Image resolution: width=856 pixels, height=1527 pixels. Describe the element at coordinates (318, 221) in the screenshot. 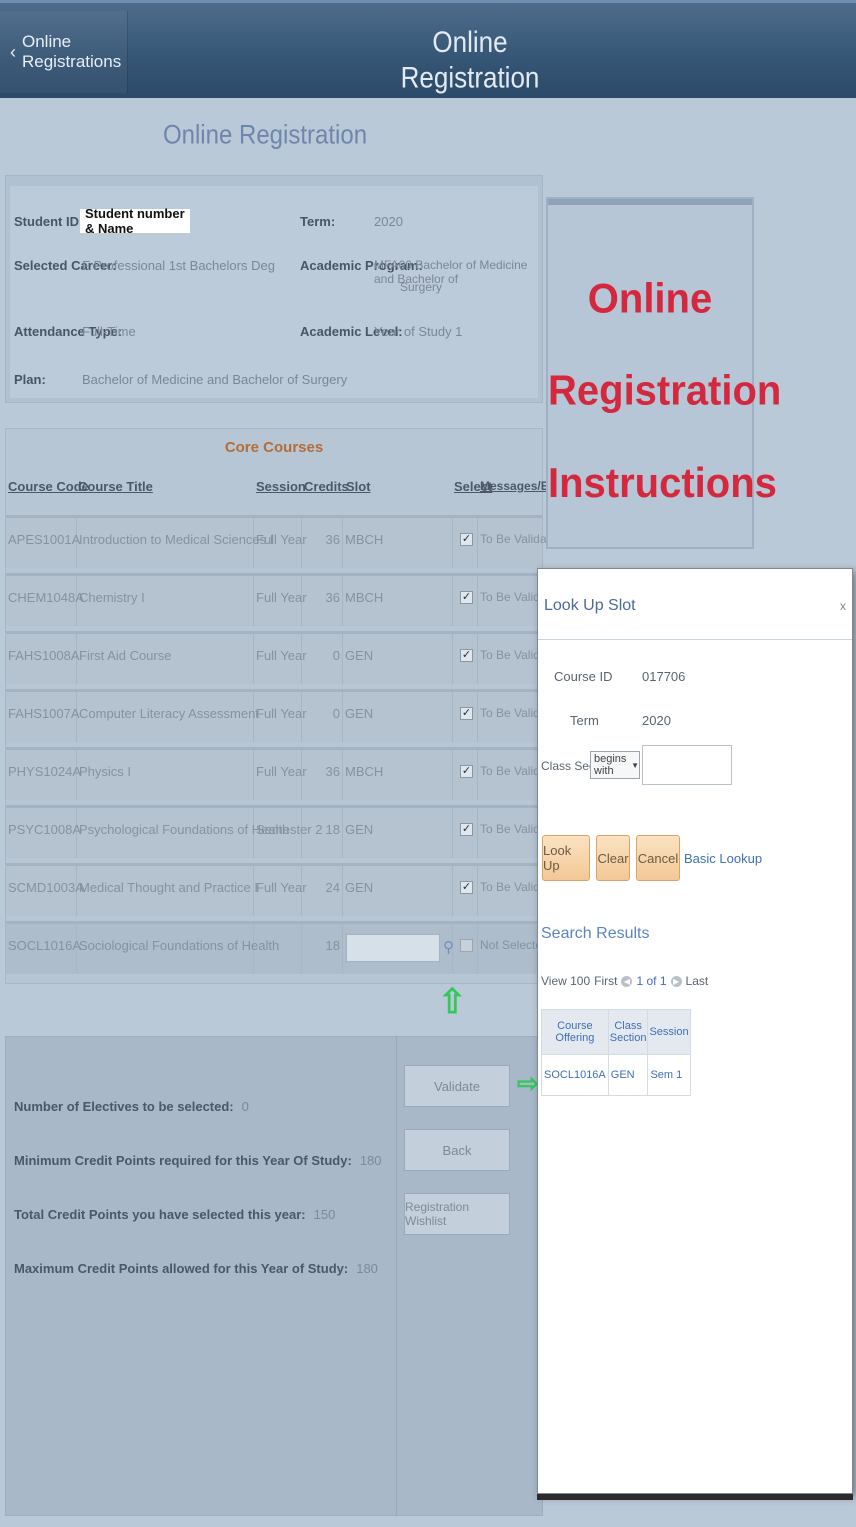

I see `term-label: Term:` at that location.